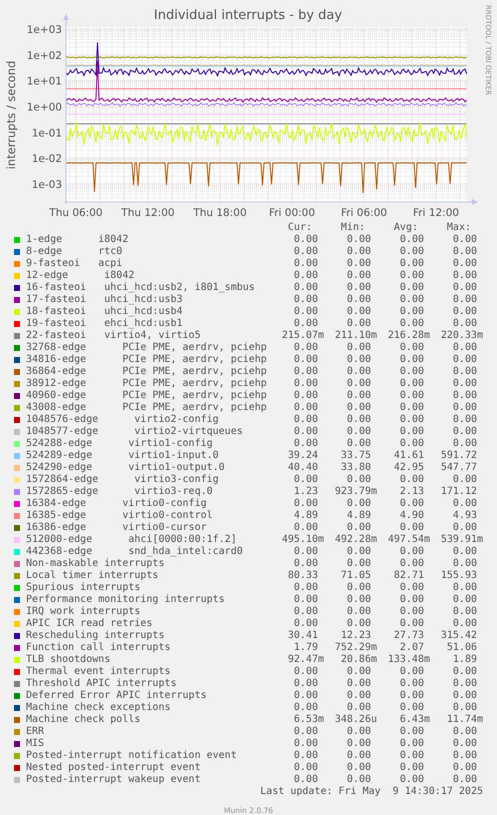 Image resolution: width=497 pixels, height=815 pixels. I want to click on series-name: 1048577-edge, so click(63, 432).